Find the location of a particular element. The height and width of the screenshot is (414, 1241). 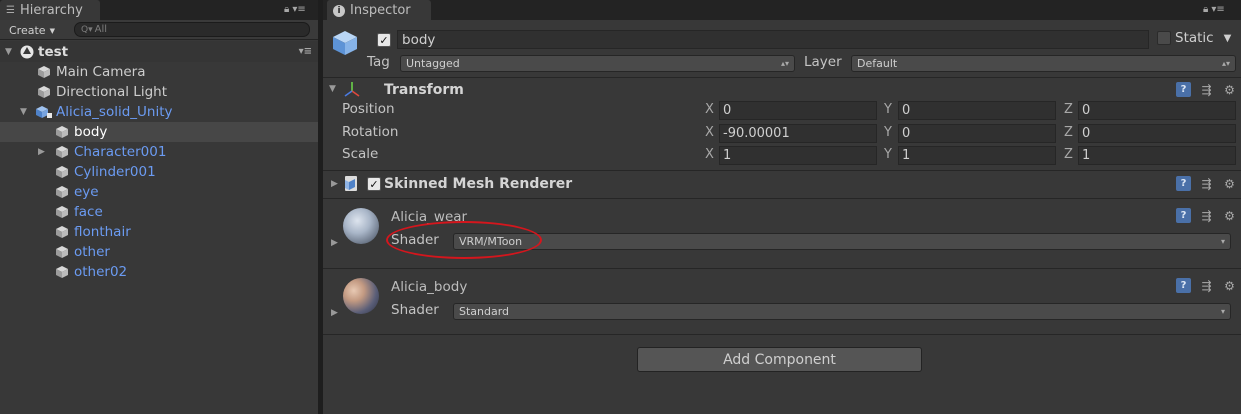

search-icon: Q▾ is located at coordinates (87, 29).